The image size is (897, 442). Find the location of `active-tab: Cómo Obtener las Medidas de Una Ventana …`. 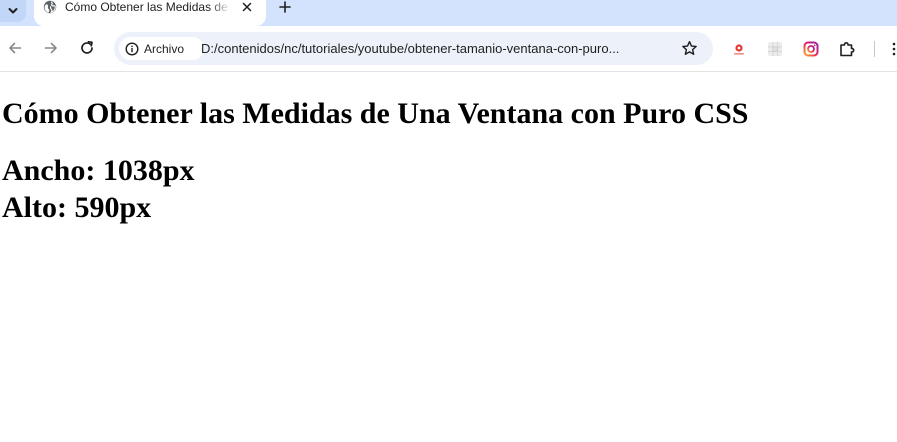

active-tab: Cómo Obtener las Medidas de Una Ventana … is located at coordinates (150, 13).